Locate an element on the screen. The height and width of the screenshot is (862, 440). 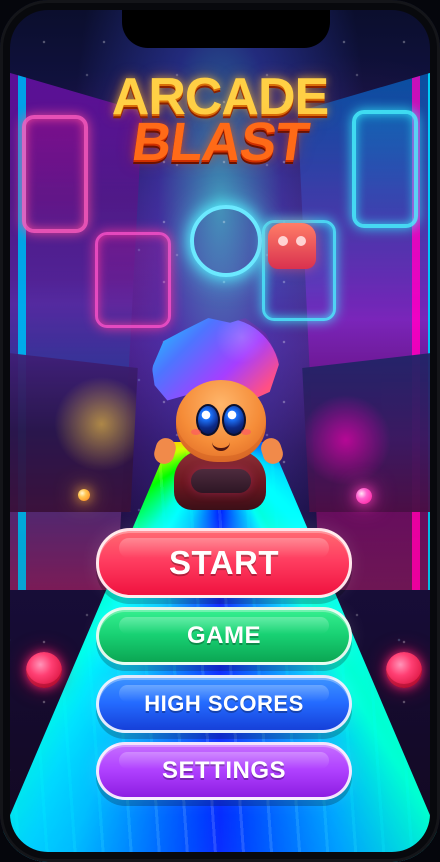
floating-robot-icon is located at coordinates (292, 246).